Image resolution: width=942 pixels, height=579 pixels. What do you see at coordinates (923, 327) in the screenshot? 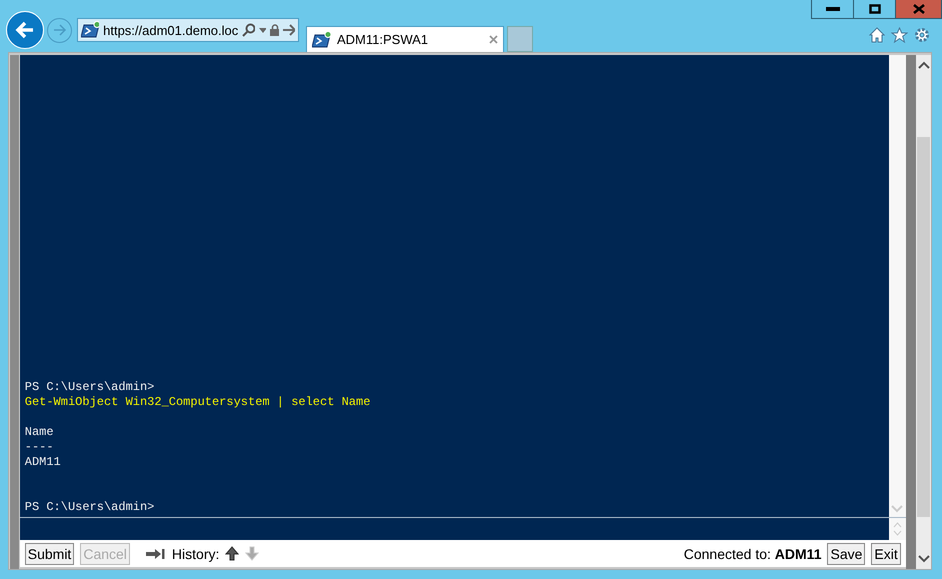
I see `scrollbar-thumb` at bounding box center [923, 327].